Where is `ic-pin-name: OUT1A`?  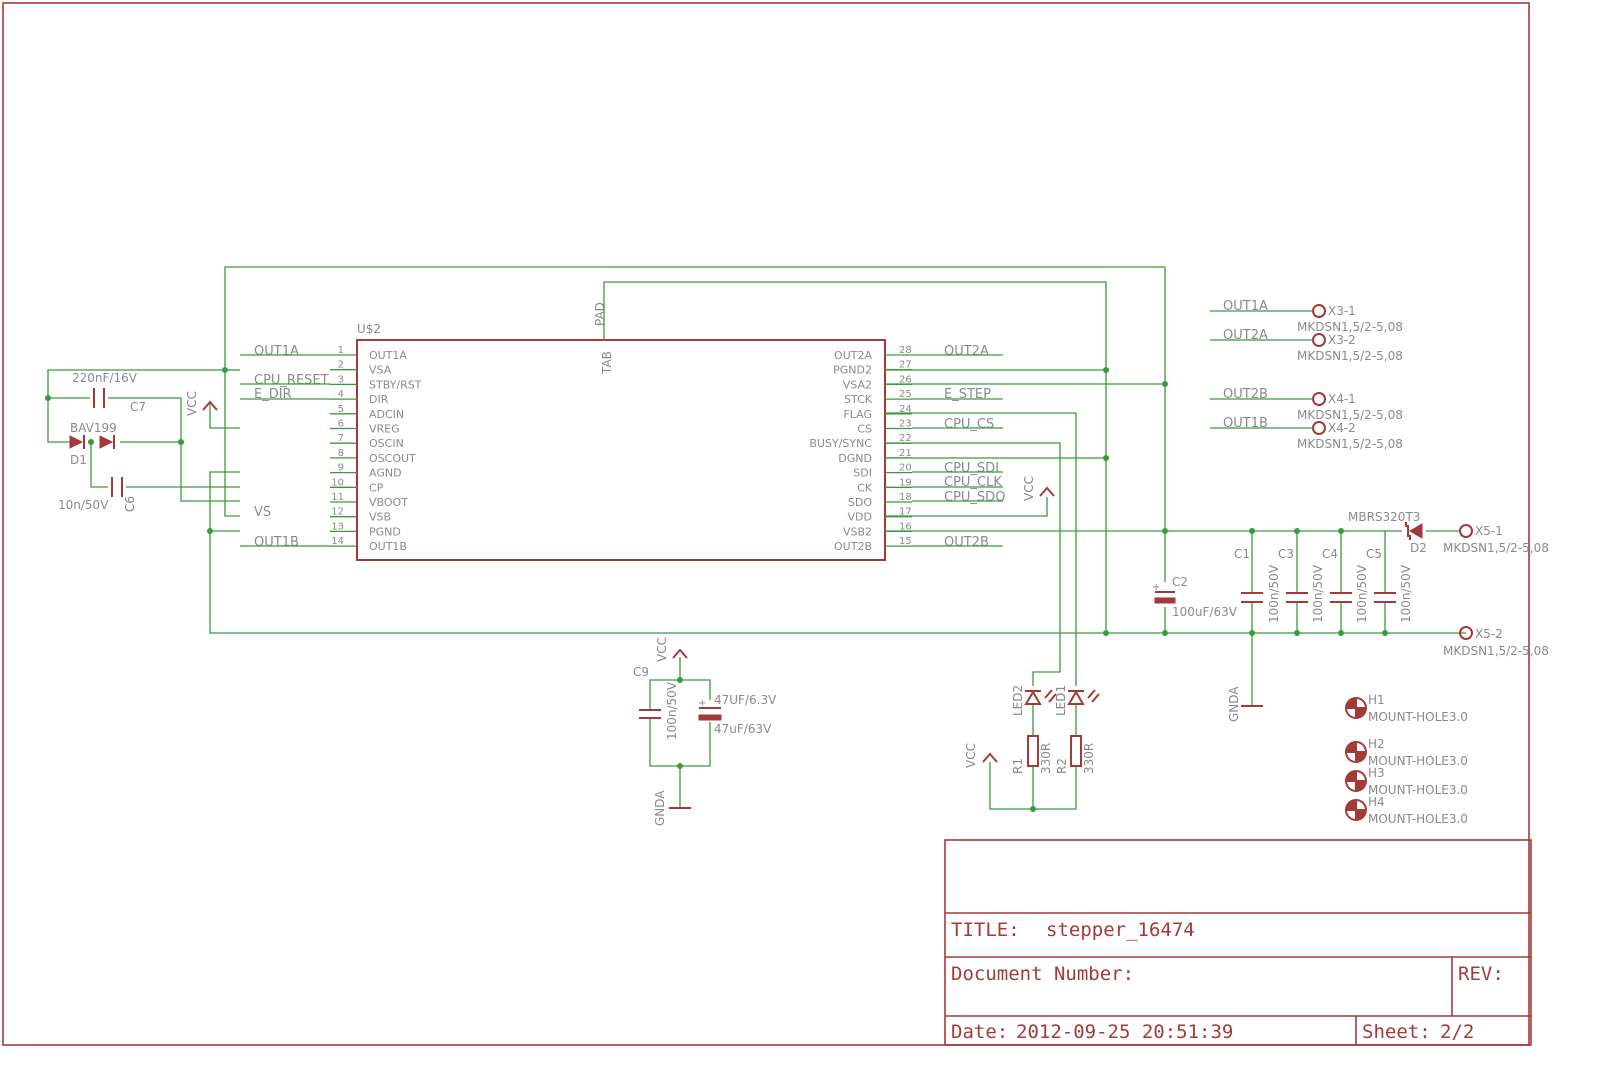
ic-pin-name: OUT1A is located at coordinates (388, 355).